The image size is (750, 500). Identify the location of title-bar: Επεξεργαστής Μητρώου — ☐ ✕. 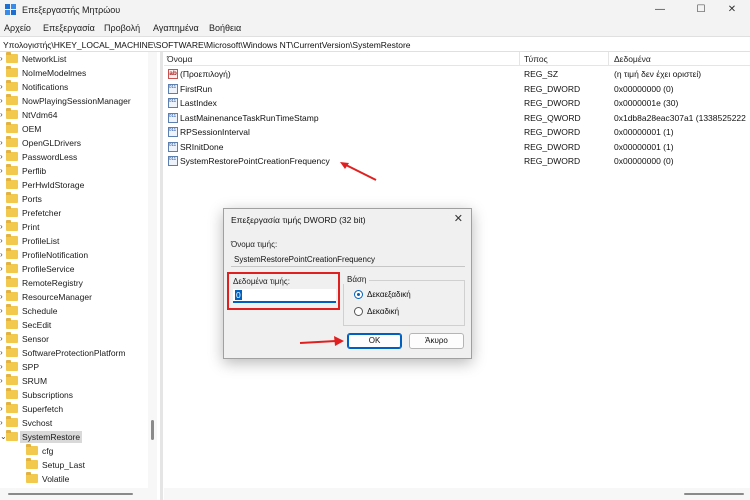
(375, 10).